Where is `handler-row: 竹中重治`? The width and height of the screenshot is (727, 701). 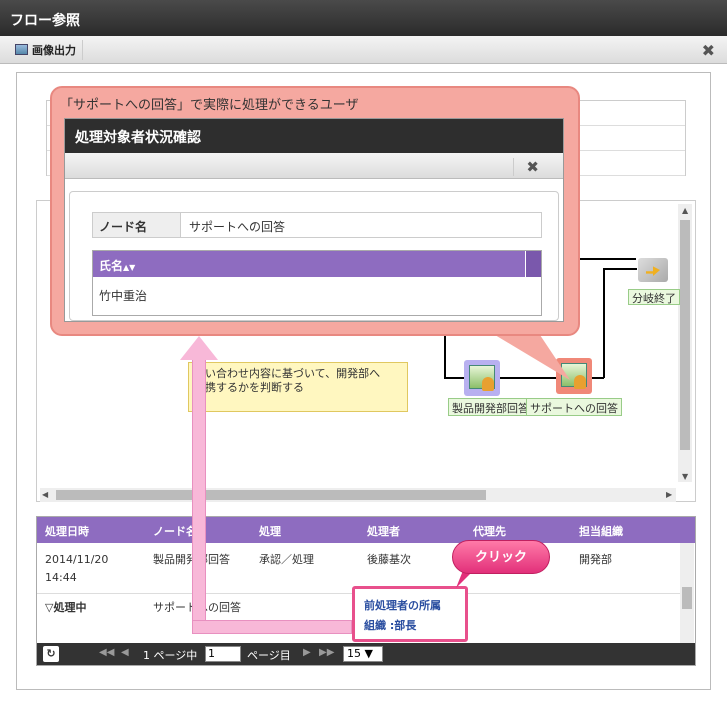 handler-row: 竹中重治 is located at coordinates (123, 296).